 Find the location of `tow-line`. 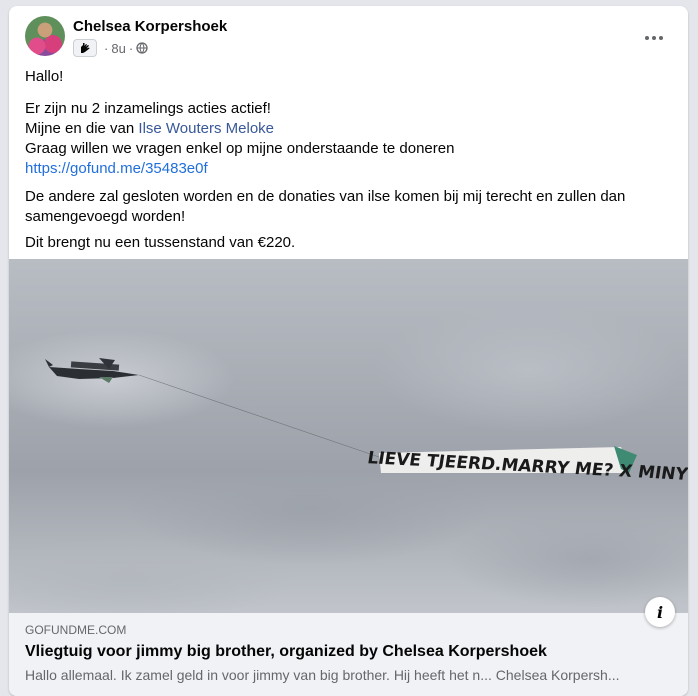

tow-line is located at coordinates (259, 416).